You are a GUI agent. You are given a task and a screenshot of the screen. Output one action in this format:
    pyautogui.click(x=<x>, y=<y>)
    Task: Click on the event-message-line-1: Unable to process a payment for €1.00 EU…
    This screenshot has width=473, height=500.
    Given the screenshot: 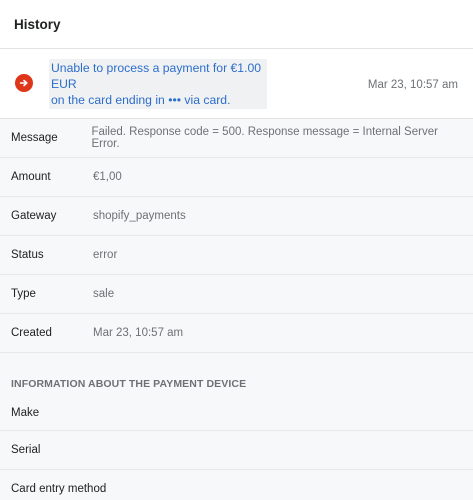 What is the action you would take?
    pyautogui.click(x=156, y=75)
    